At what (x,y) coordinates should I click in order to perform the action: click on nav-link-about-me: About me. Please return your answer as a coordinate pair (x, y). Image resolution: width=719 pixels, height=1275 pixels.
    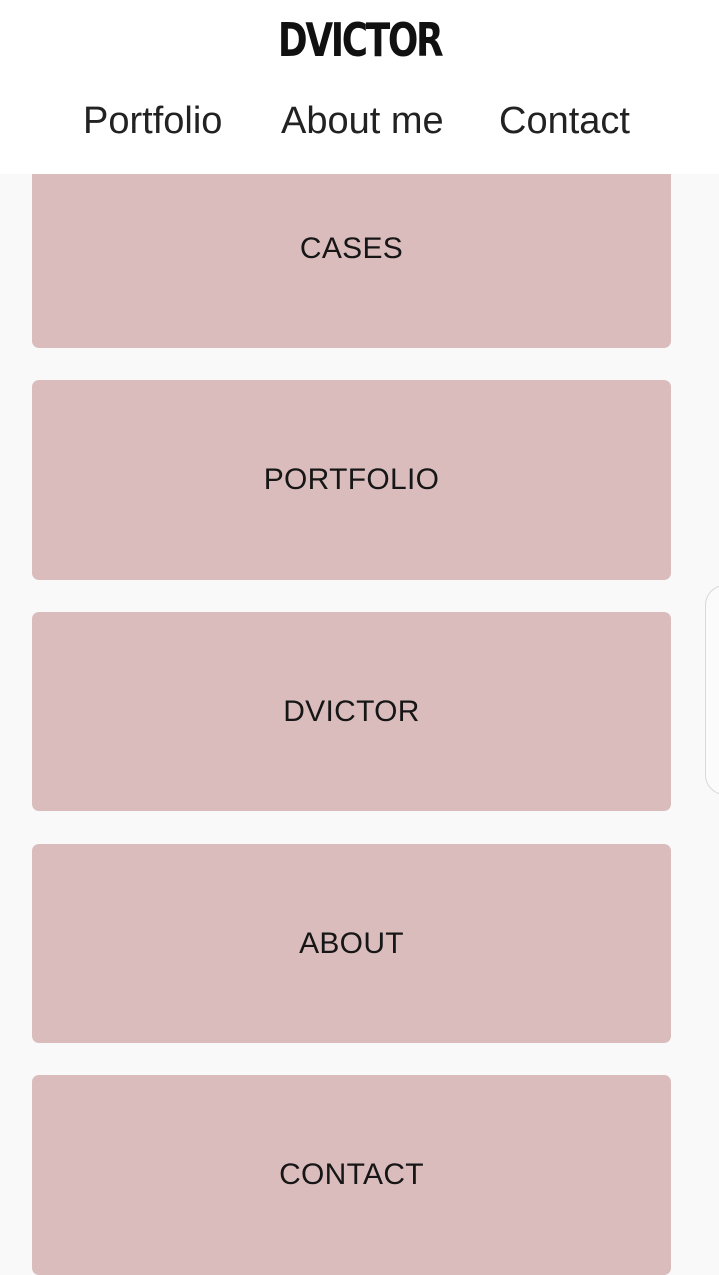
    Looking at the image, I should click on (362, 121).